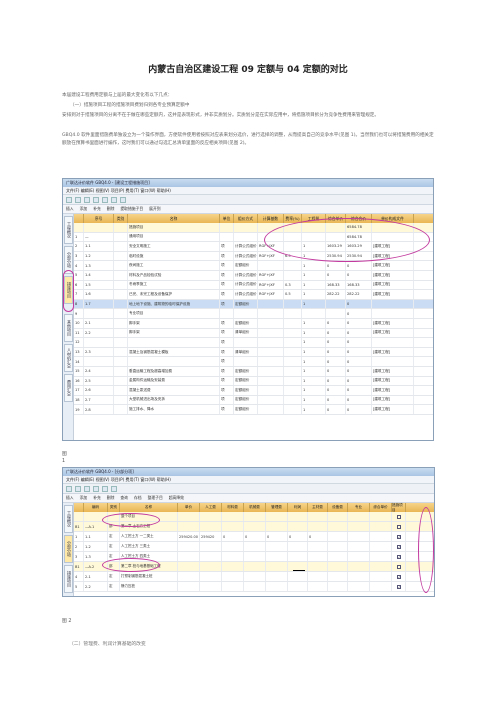 The height and width of the screenshot is (702, 496). I want to click on open-file-icon, so click(78, 199).